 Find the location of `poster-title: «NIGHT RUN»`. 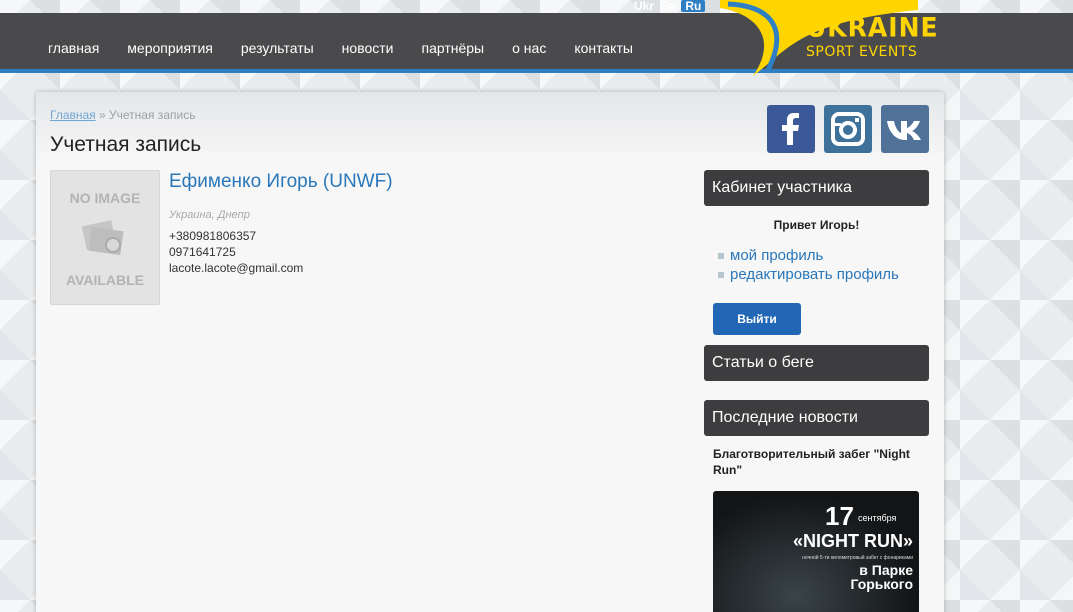

poster-title: «NIGHT RUN» is located at coordinates (852, 541).